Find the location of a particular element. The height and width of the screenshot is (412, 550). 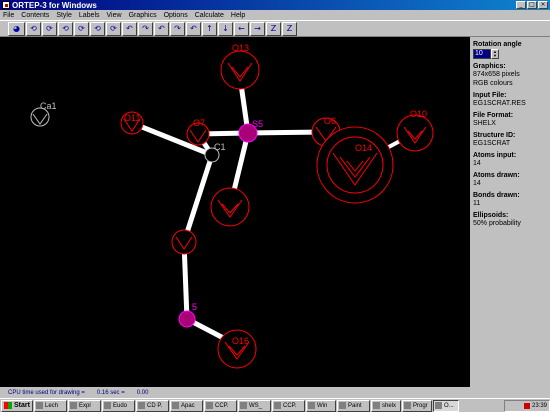

rotate-x-plus-icon: ⟲ is located at coordinates (33, 28).